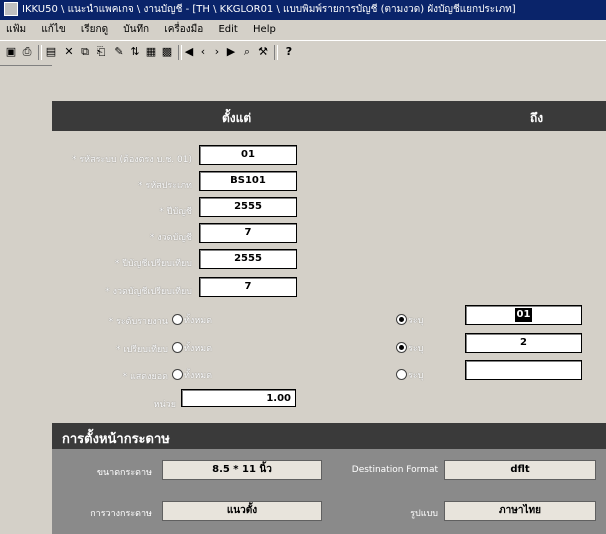 This screenshot has width=606, height=534. I want to click on report-level-input: 01, so click(523, 315).